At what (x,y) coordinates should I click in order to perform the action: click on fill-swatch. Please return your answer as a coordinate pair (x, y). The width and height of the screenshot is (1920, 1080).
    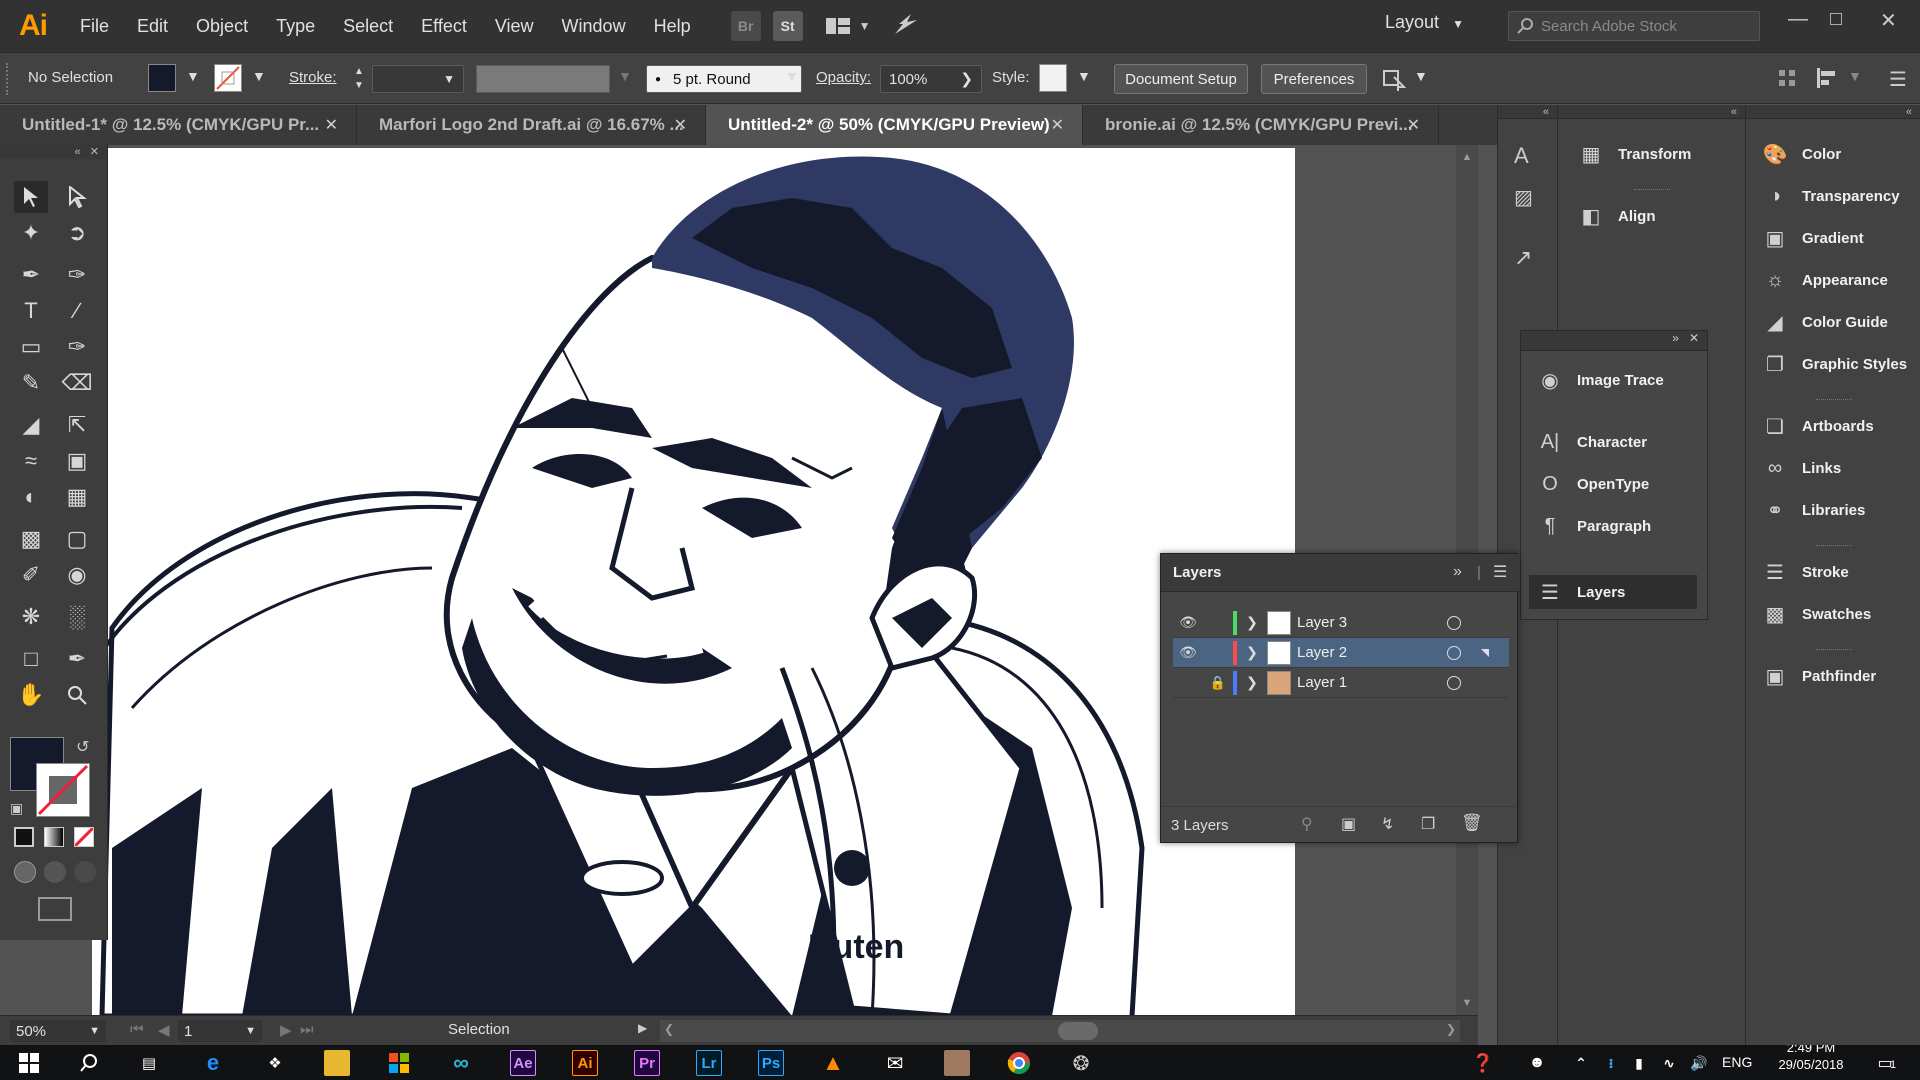
    Looking at the image, I should click on (162, 78).